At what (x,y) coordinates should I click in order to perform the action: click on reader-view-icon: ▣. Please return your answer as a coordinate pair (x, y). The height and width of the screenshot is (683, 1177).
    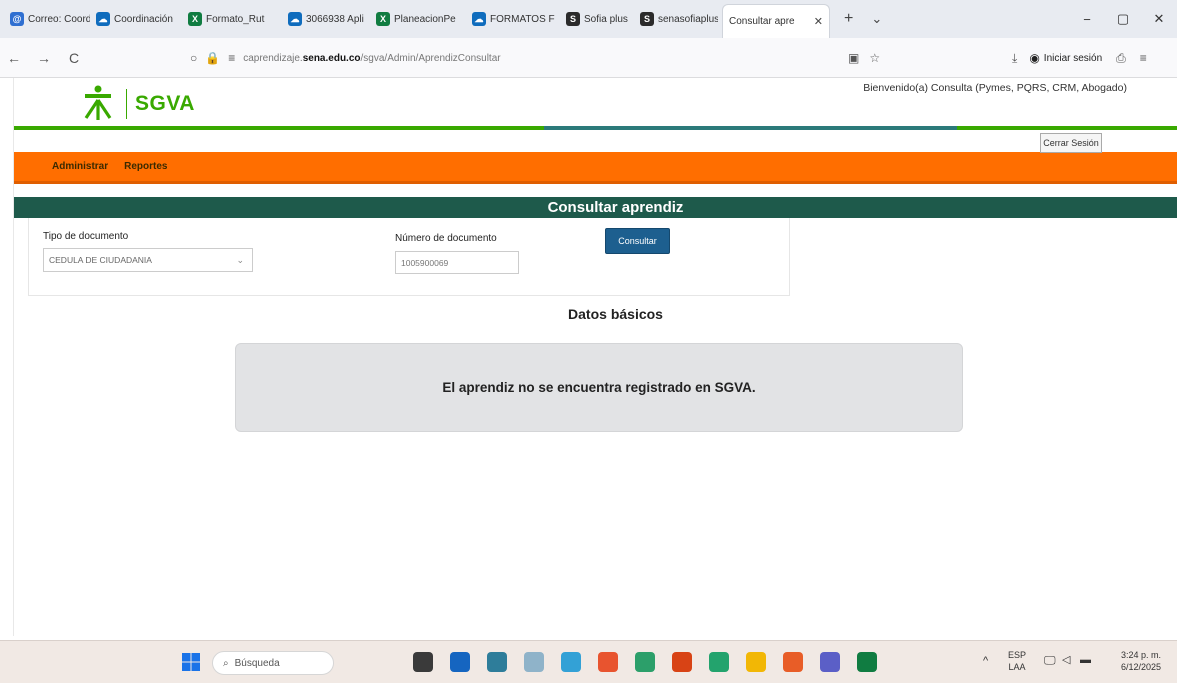
    Looking at the image, I should click on (853, 58).